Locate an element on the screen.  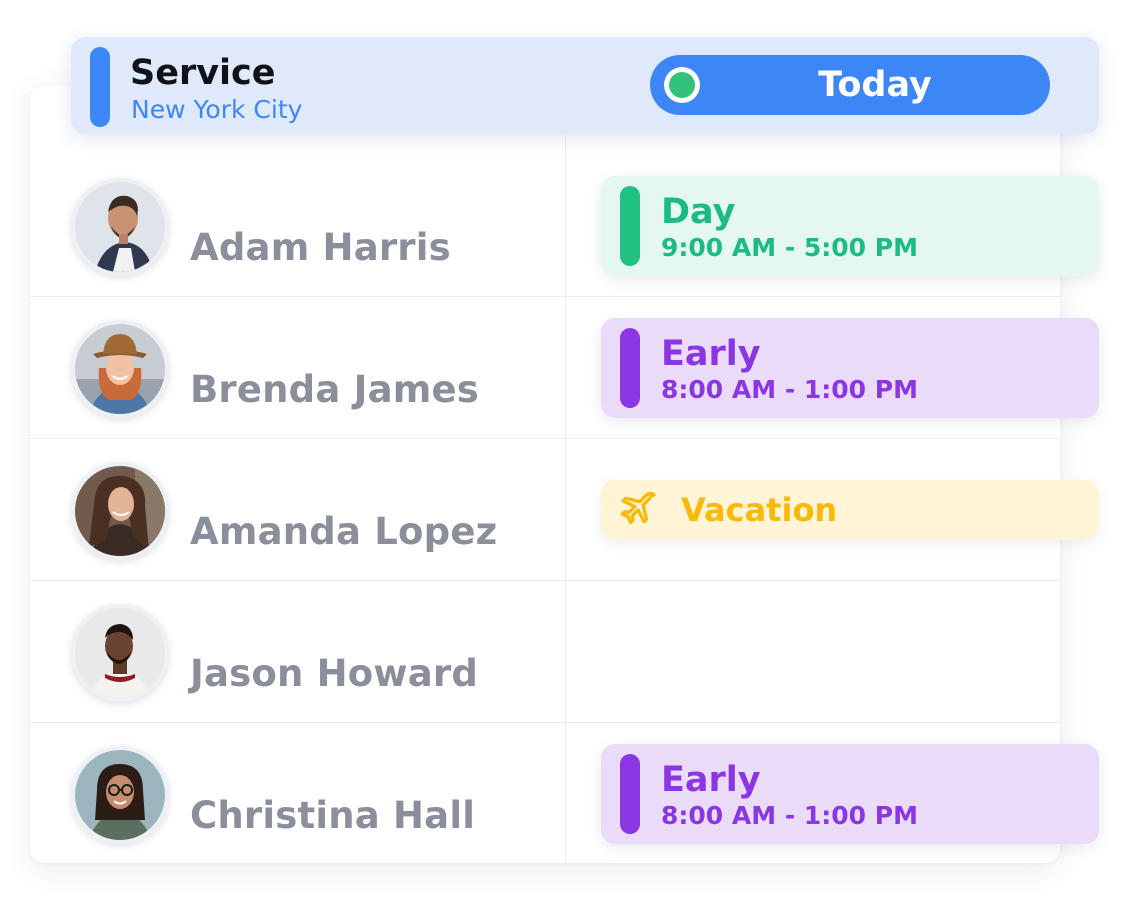
header-accent-bar is located at coordinates (100, 87).